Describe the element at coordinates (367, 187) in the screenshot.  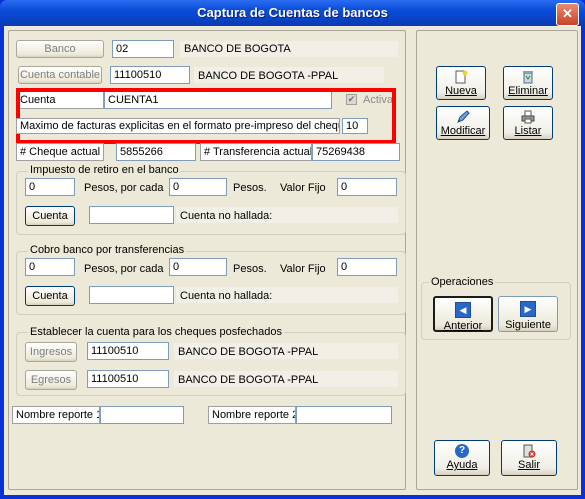
I see `impuesto-valor-fijo-field: 0` at that location.